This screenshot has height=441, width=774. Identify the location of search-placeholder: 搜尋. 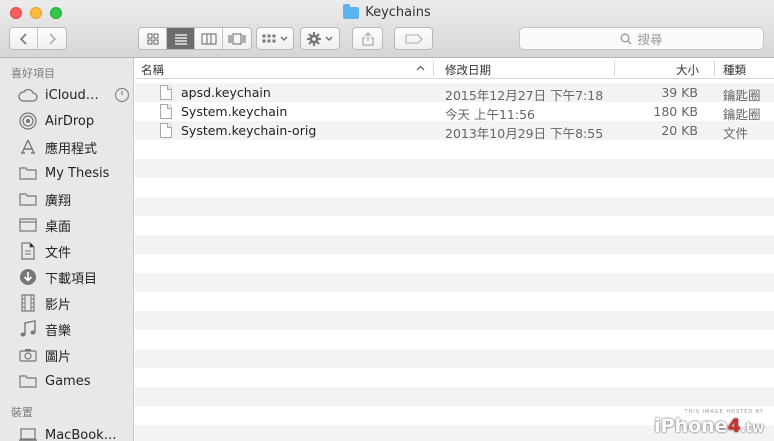
(650, 39).